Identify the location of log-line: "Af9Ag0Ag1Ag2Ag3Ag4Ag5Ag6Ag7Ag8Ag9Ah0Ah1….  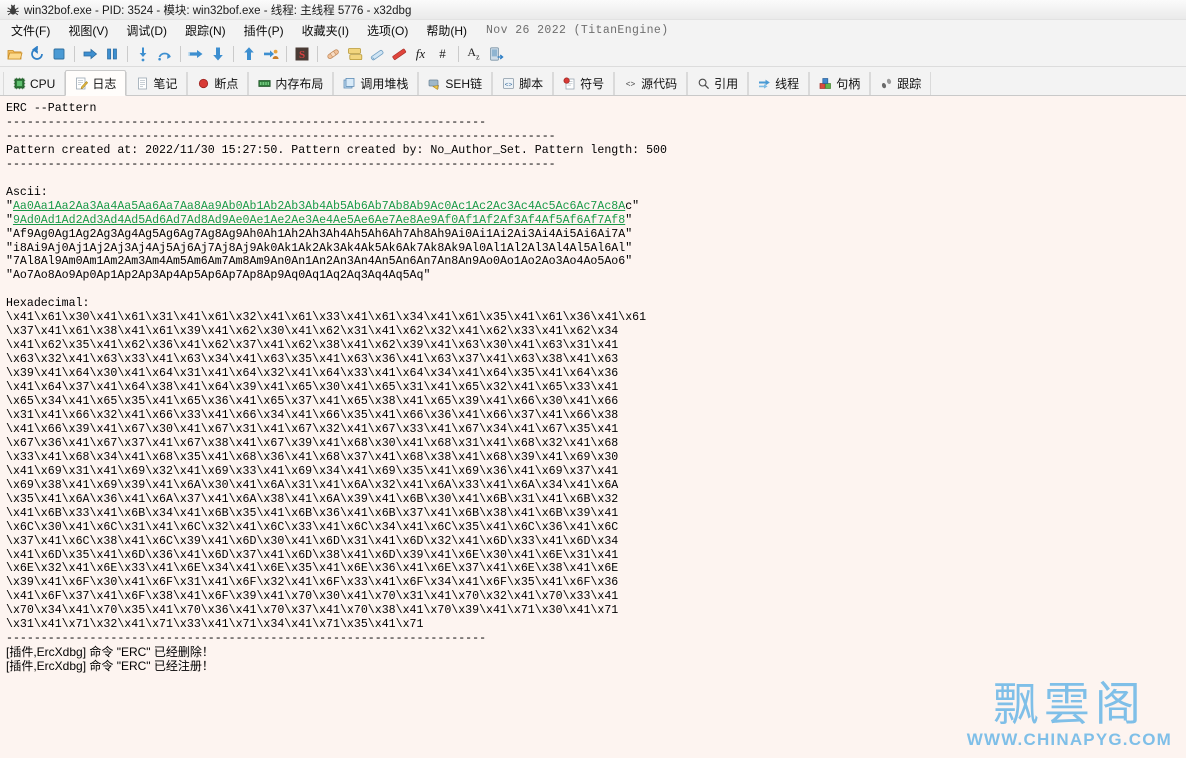
(319, 234).